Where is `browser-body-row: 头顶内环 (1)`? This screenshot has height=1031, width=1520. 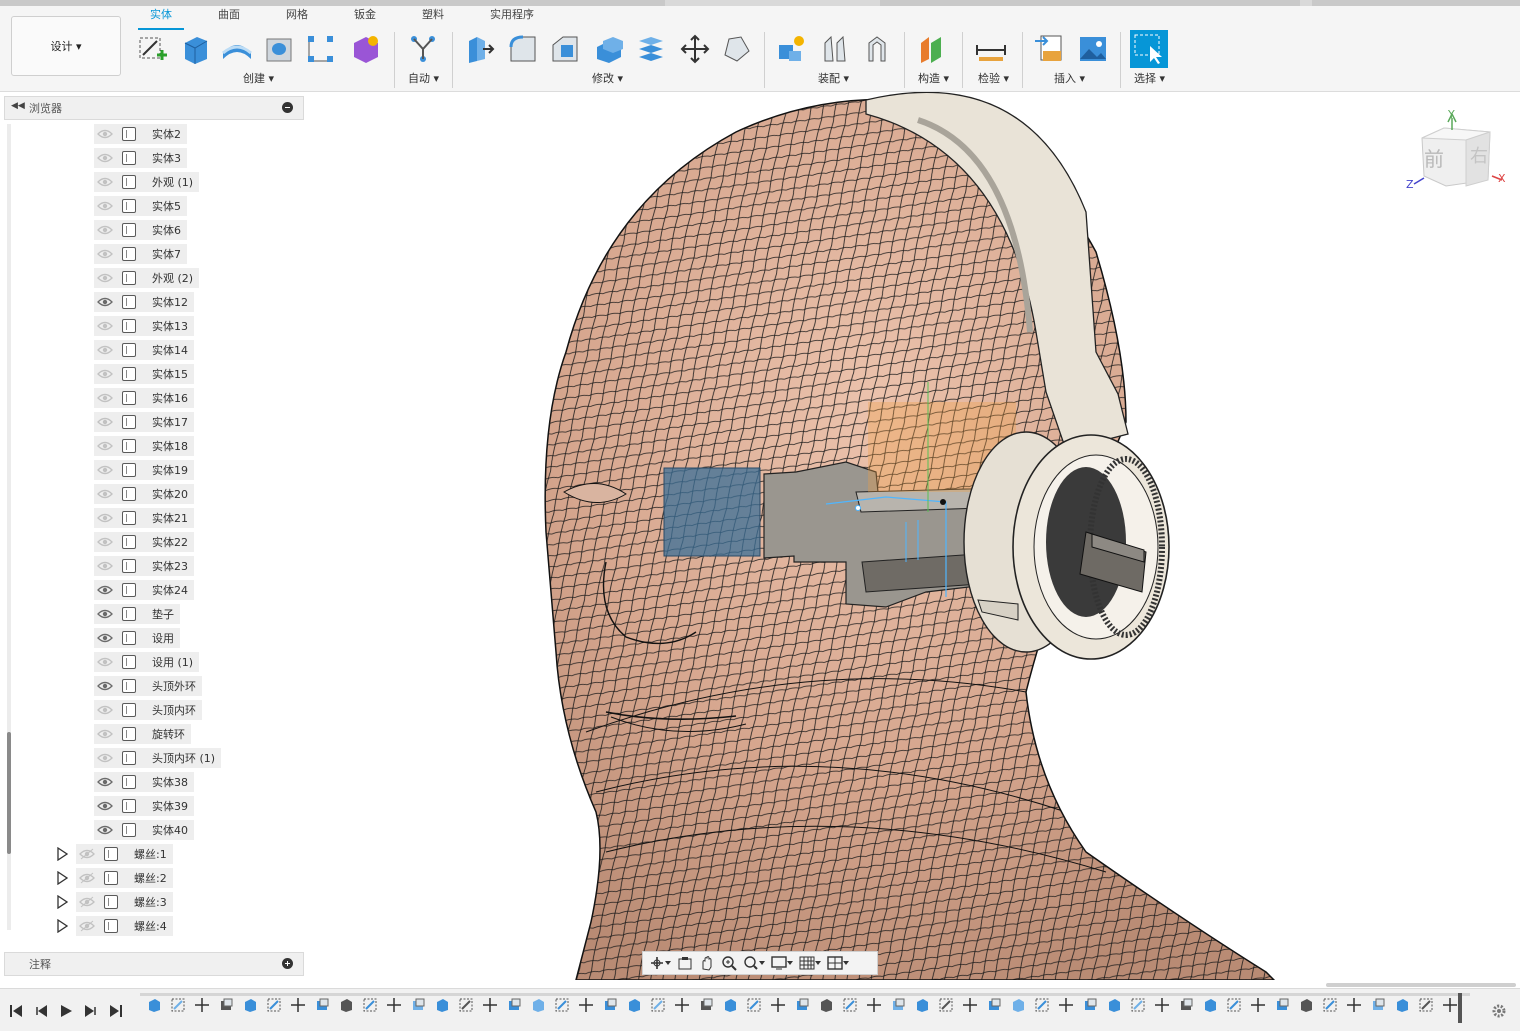 browser-body-row: 头顶内环 (1) is located at coordinates (158, 758).